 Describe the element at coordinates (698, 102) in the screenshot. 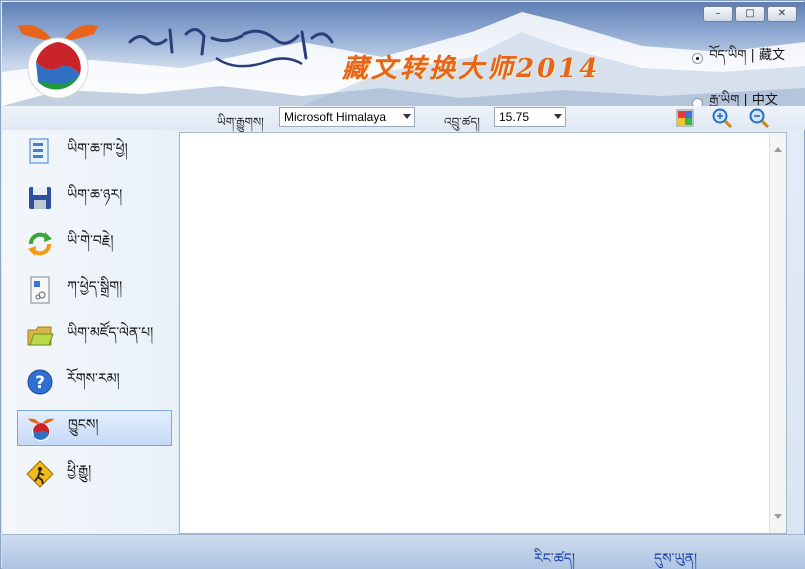

I see `radio-button` at that location.